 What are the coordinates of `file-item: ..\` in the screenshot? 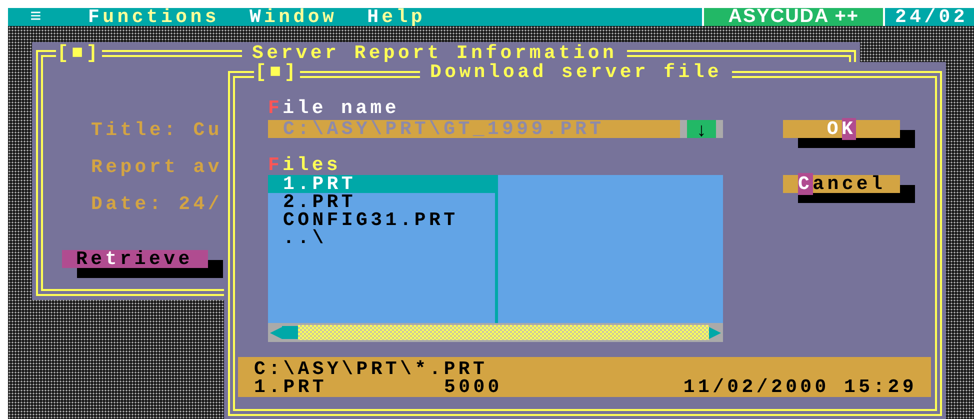 It's located at (381, 238).